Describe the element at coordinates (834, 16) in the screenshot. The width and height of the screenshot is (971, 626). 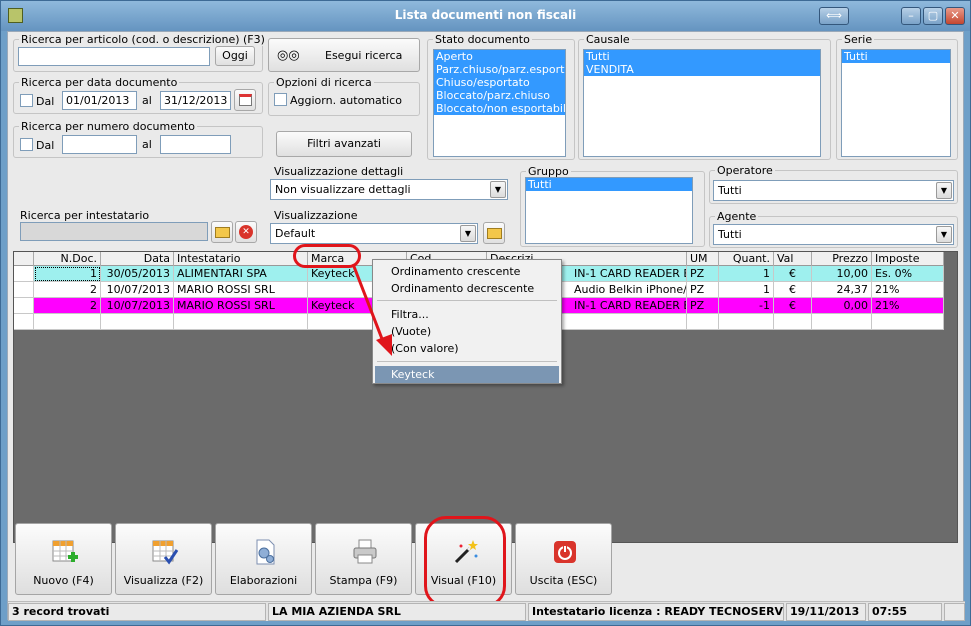
I see `swap-icon: ⟺` at that location.